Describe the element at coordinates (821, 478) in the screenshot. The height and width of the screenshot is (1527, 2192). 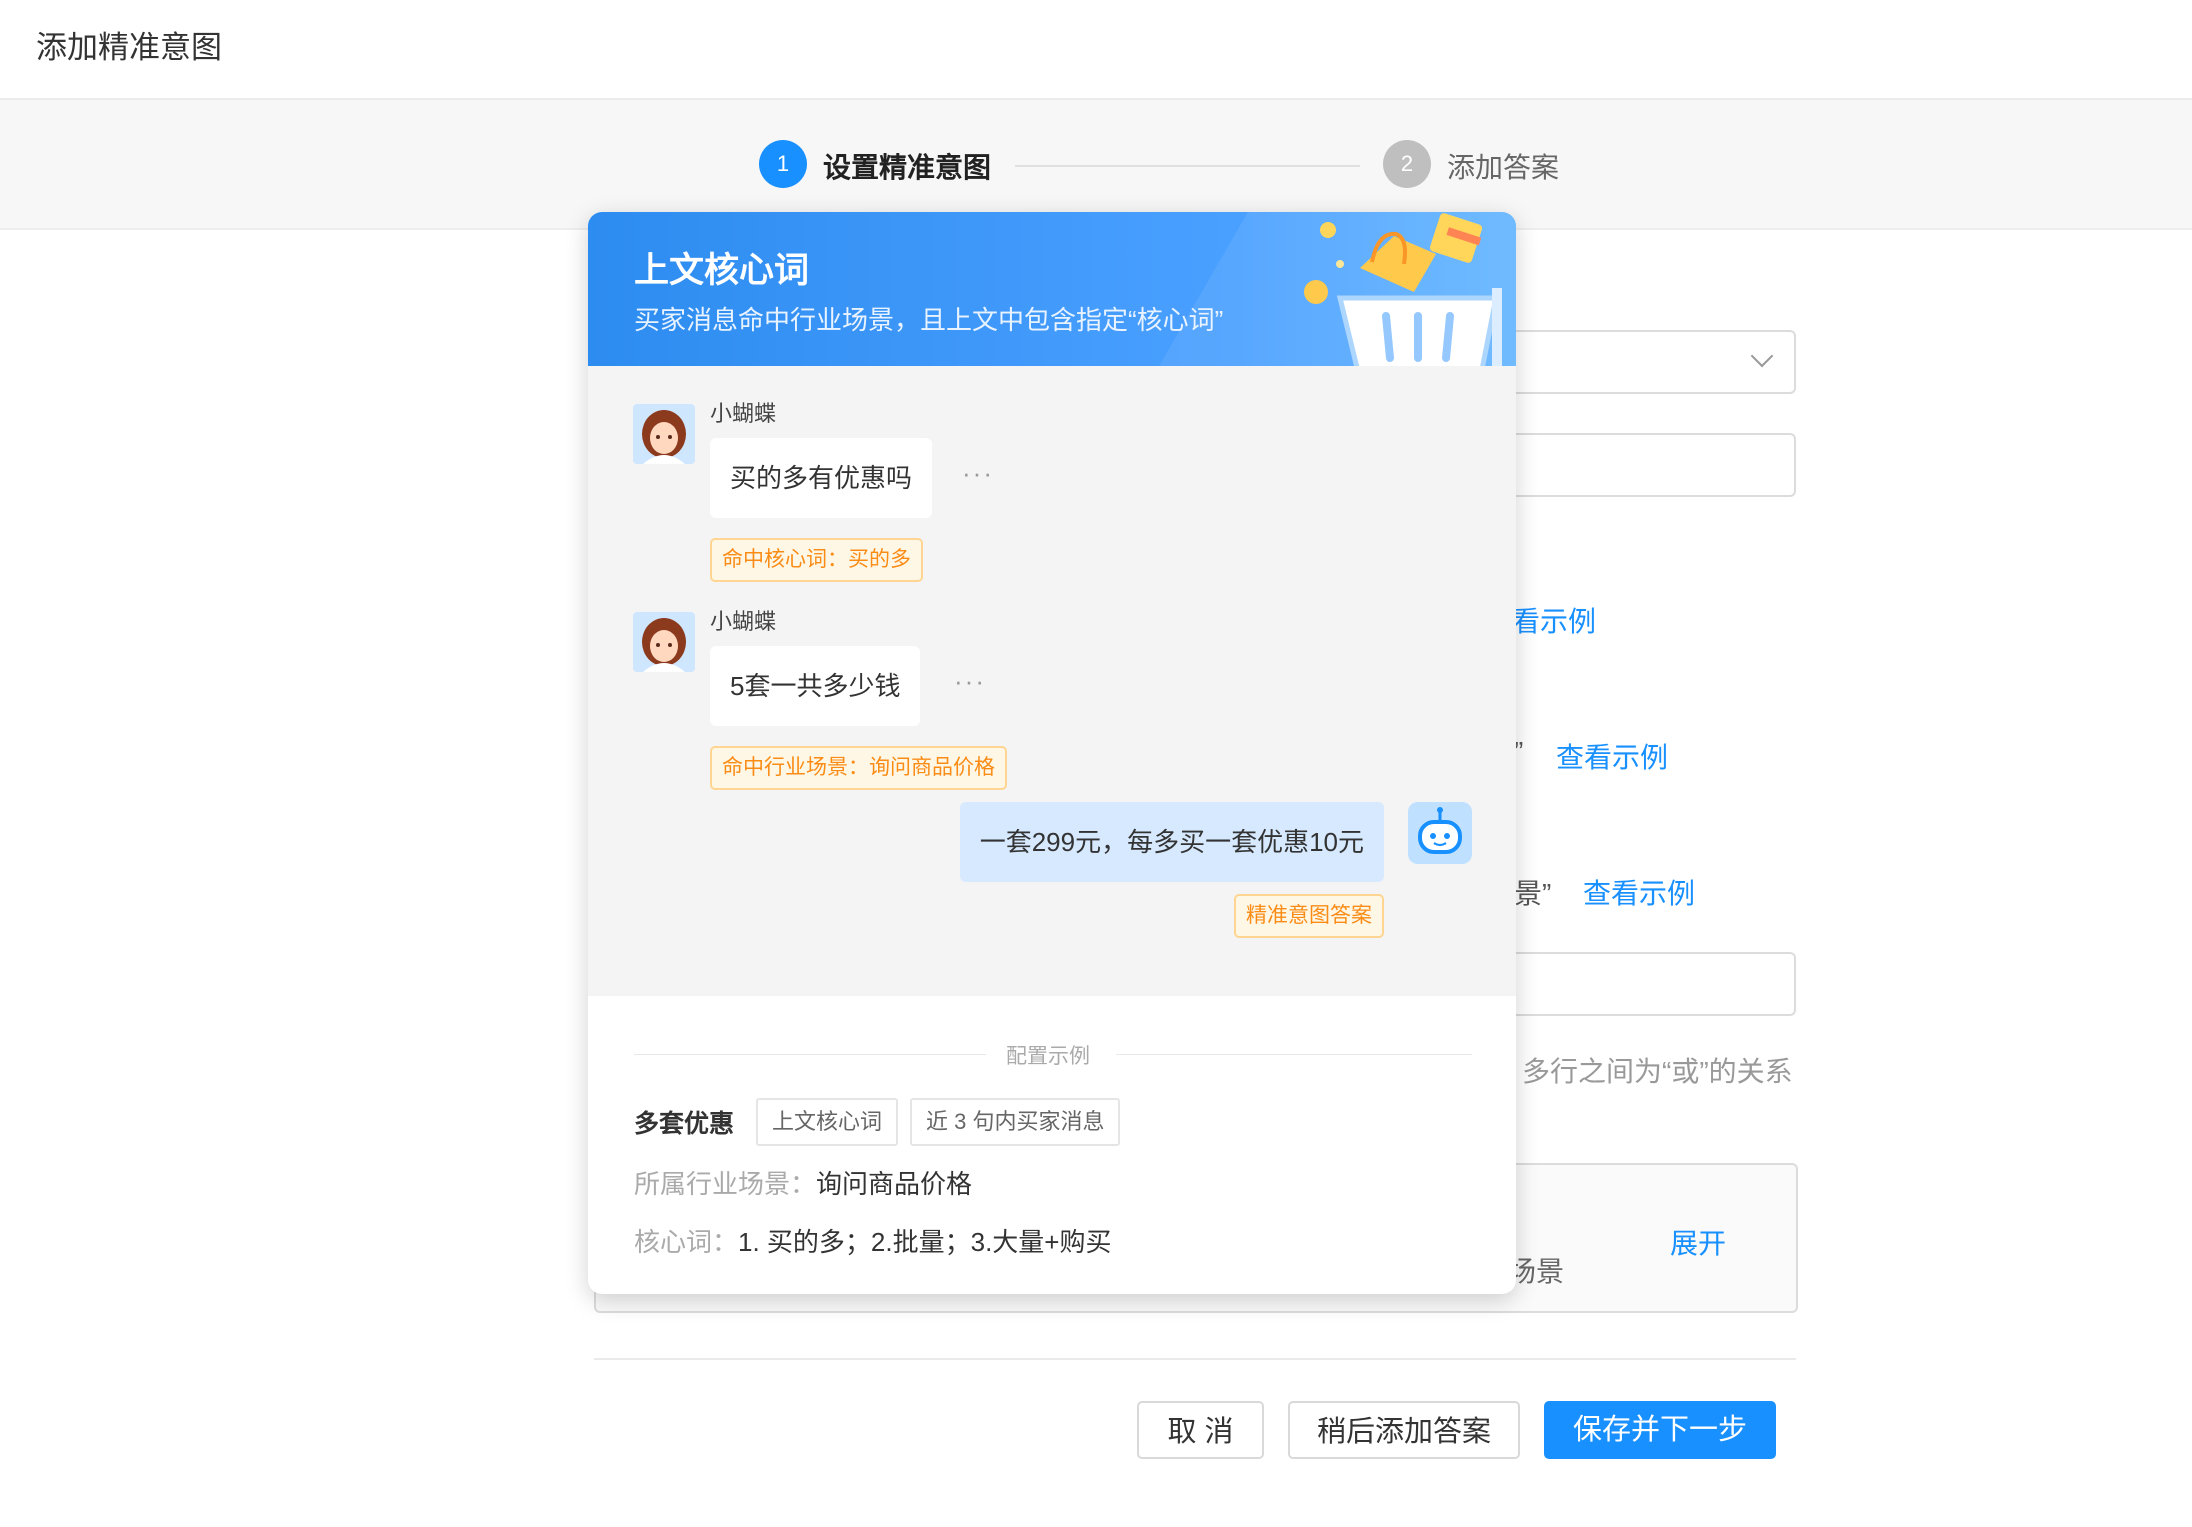
I see `customer-message: 买的多有优惠吗` at that location.